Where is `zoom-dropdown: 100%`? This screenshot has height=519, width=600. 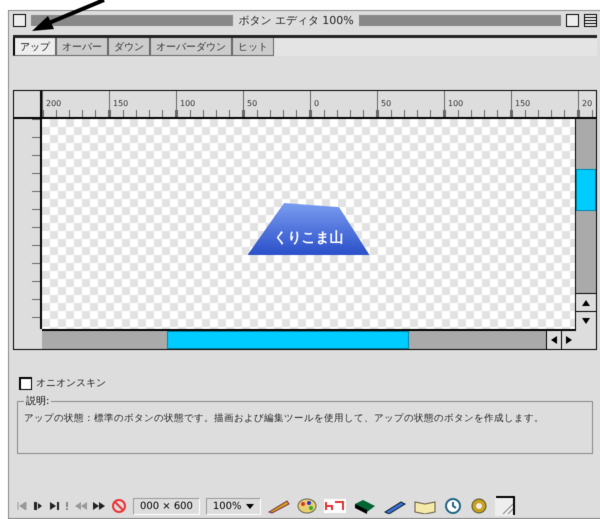
zoom-dropdown: 100% is located at coordinates (233, 506).